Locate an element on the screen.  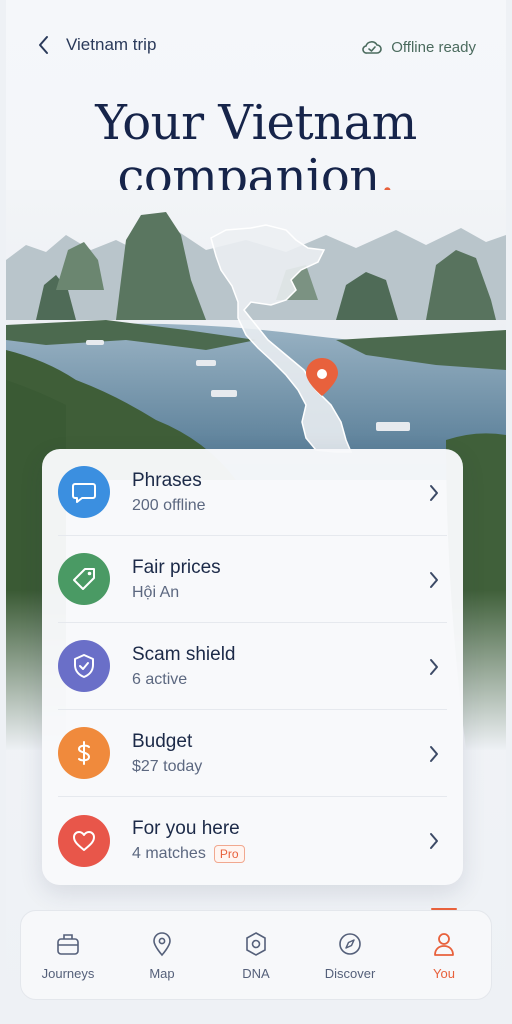
feature-subtitle: Hội An is located at coordinates (156, 592).